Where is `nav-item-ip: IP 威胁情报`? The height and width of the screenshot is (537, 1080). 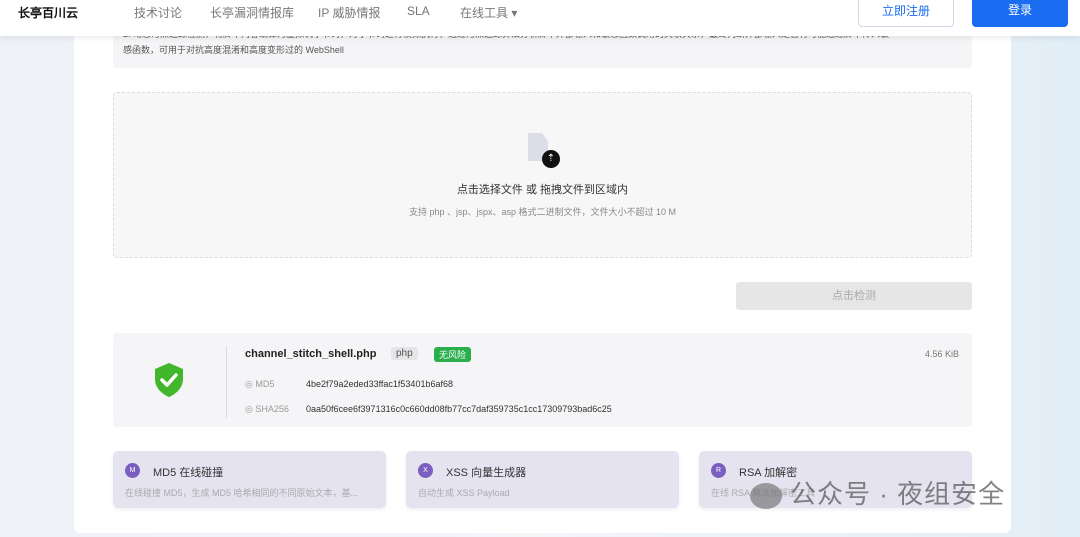 nav-item-ip: IP 威胁情报 is located at coordinates (349, 12).